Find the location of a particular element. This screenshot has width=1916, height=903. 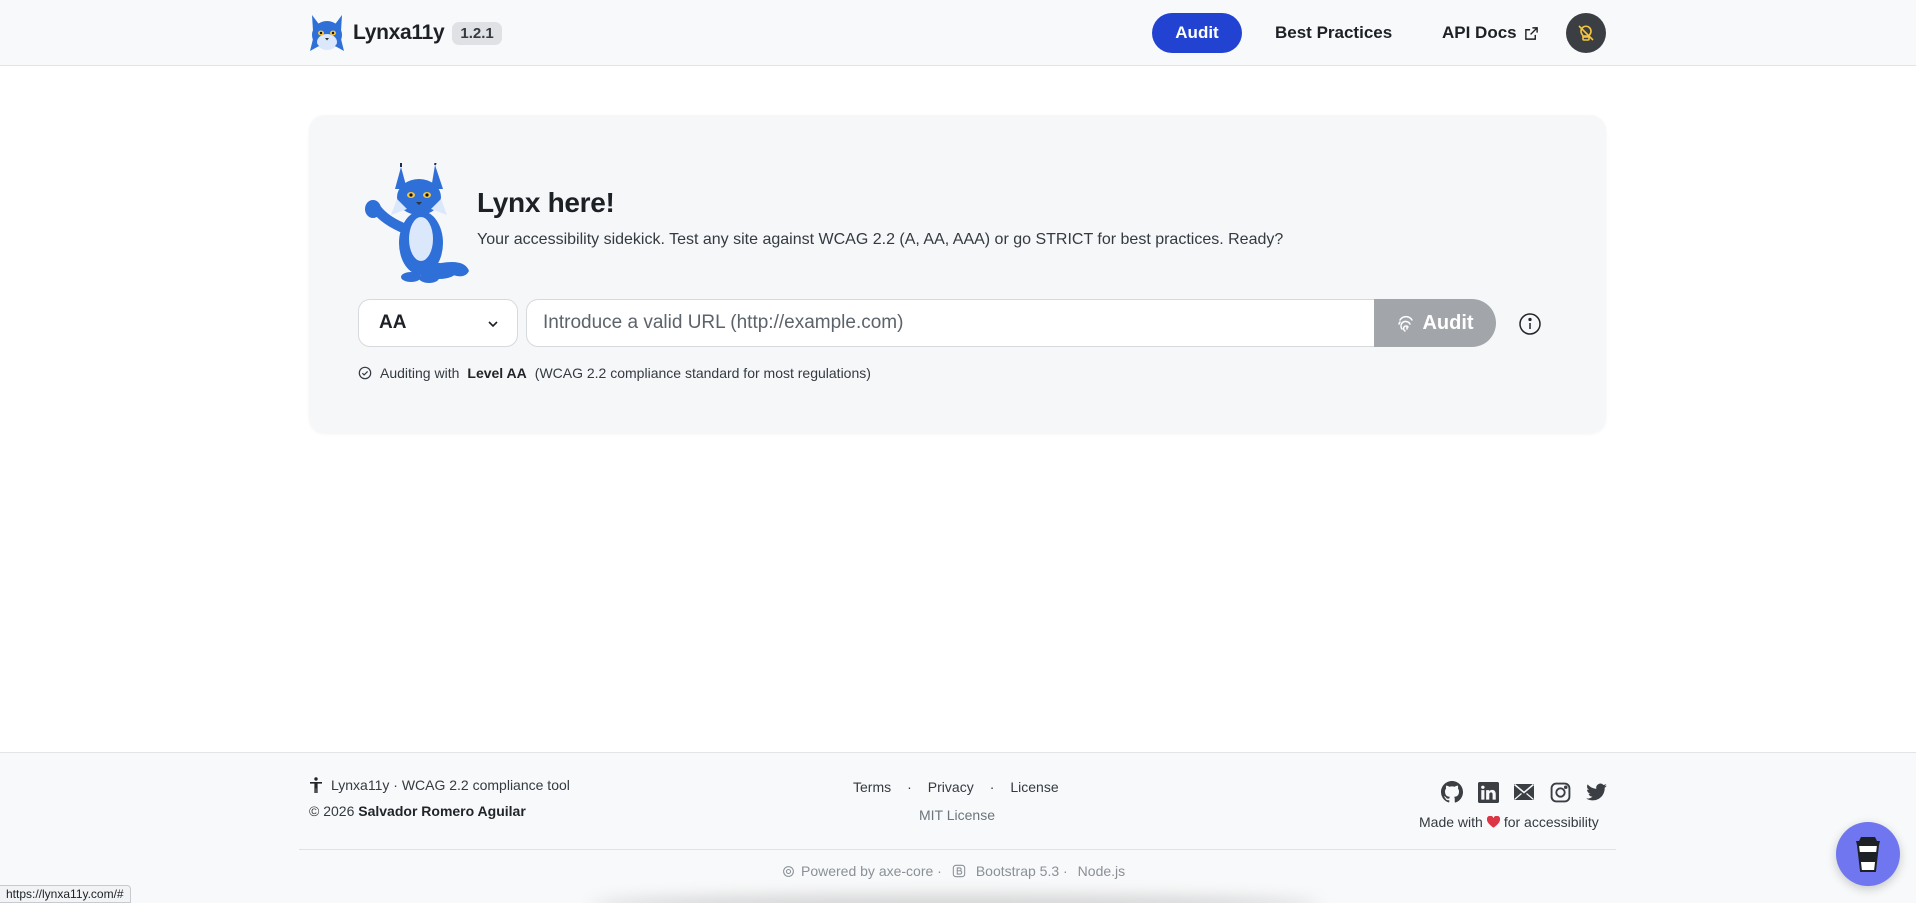

theme-toggle-button is located at coordinates (1586, 33).